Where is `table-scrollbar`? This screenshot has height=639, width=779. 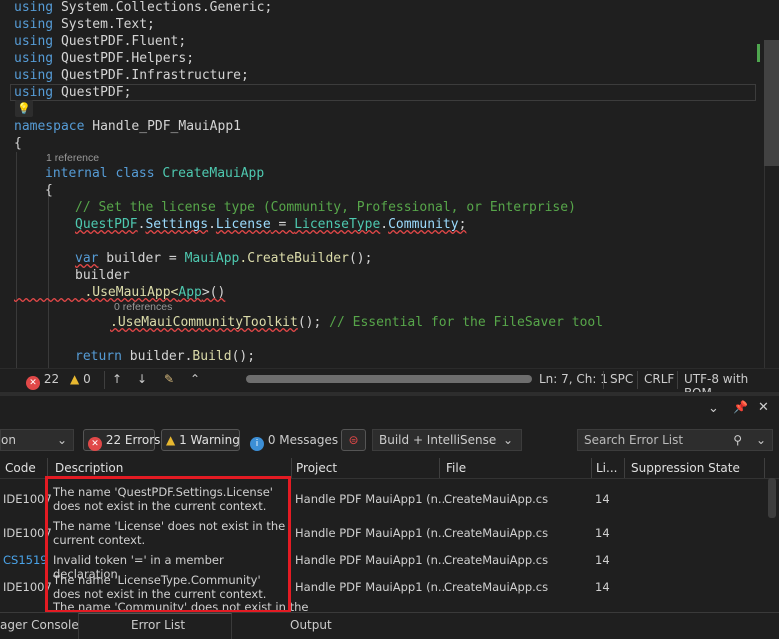 table-scrollbar is located at coordinates (772, 498).